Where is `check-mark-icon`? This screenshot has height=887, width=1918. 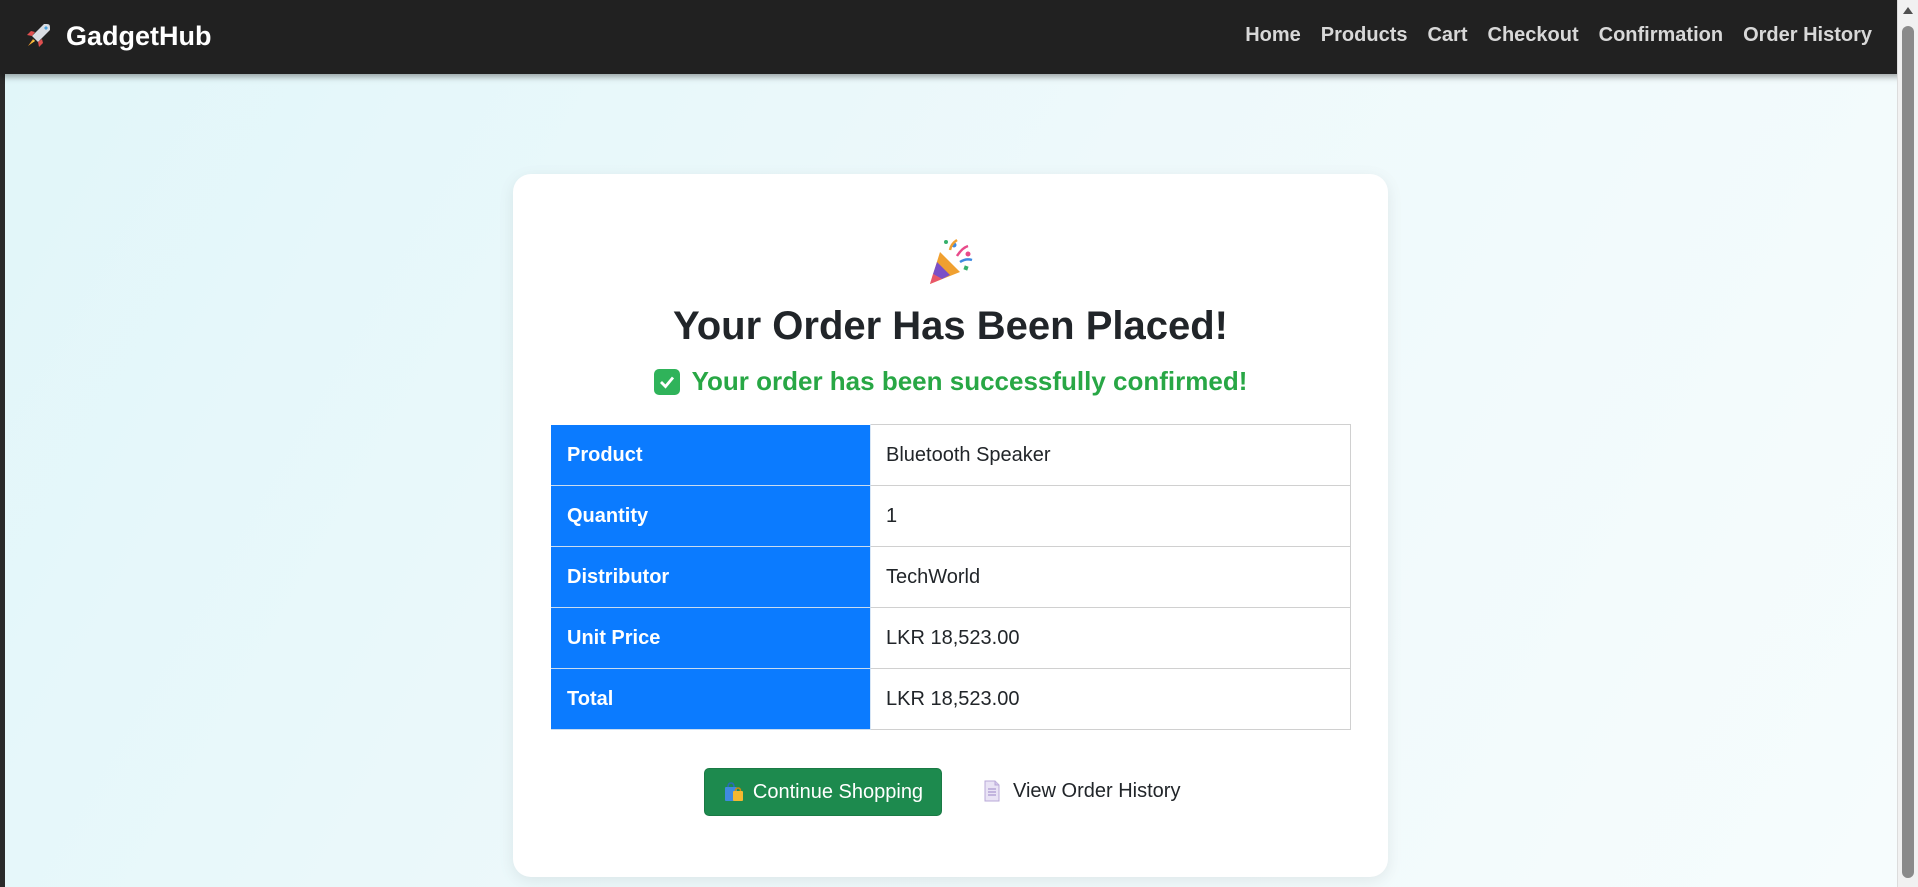
check-mark-icon is located at coordinates (666, 381).